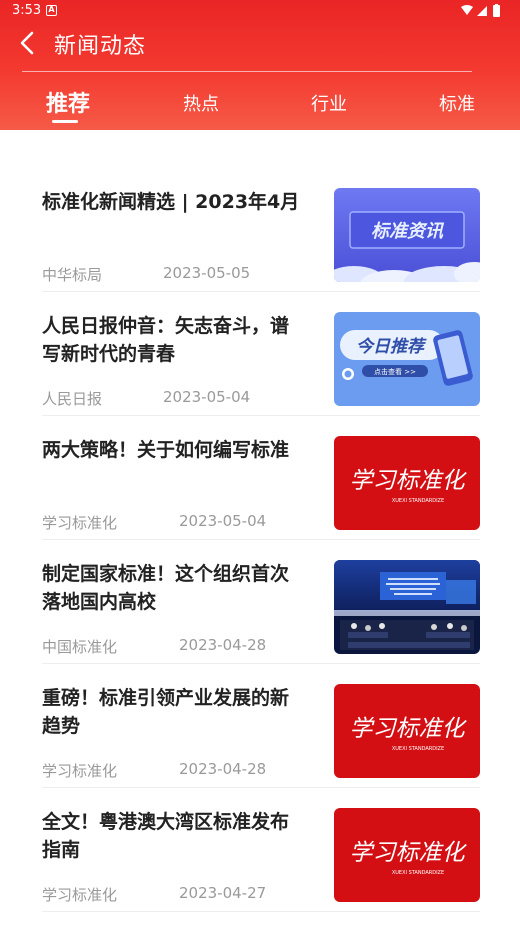 The width and height of the screenshot is (520, 932). Describe the element at coordinates (166, 450) in the screenshot. I see `news-title: 两大策略！关于如何编写标准` at that location.